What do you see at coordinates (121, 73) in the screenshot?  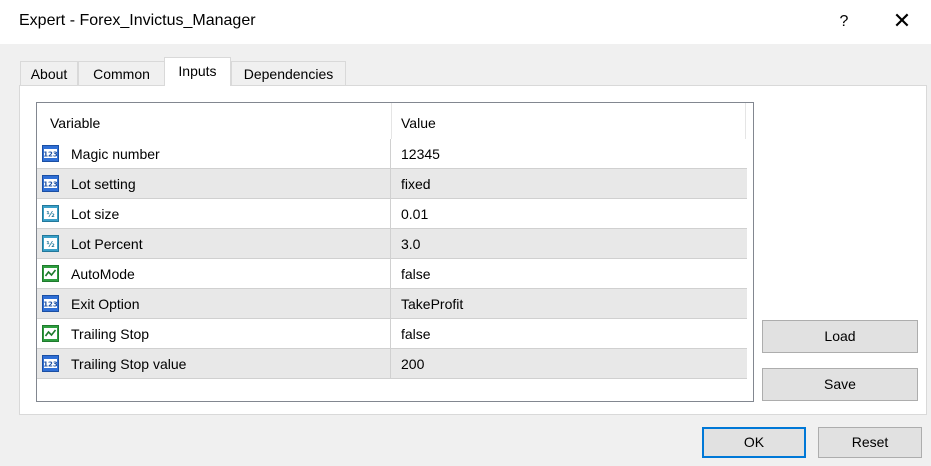 I see `tab-common: Common` at bounding box center [121, 73].